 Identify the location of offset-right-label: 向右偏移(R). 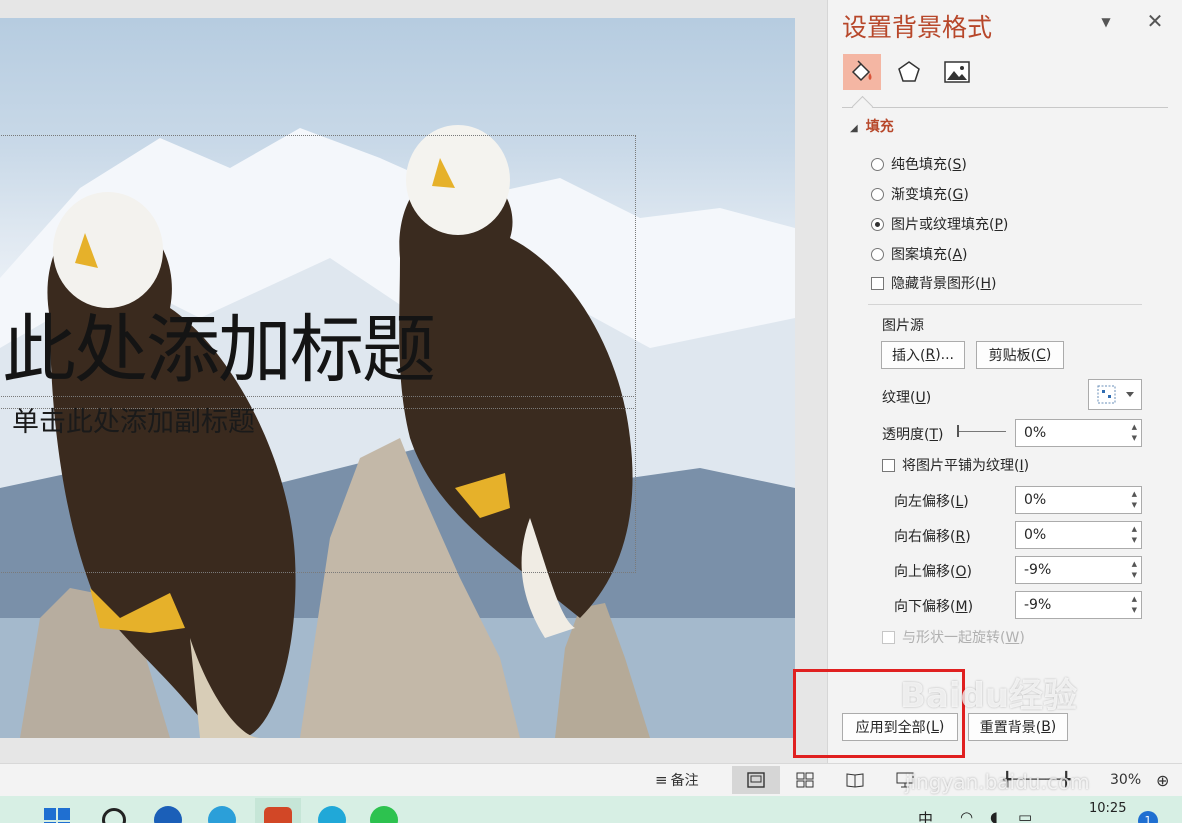
(932, 537).